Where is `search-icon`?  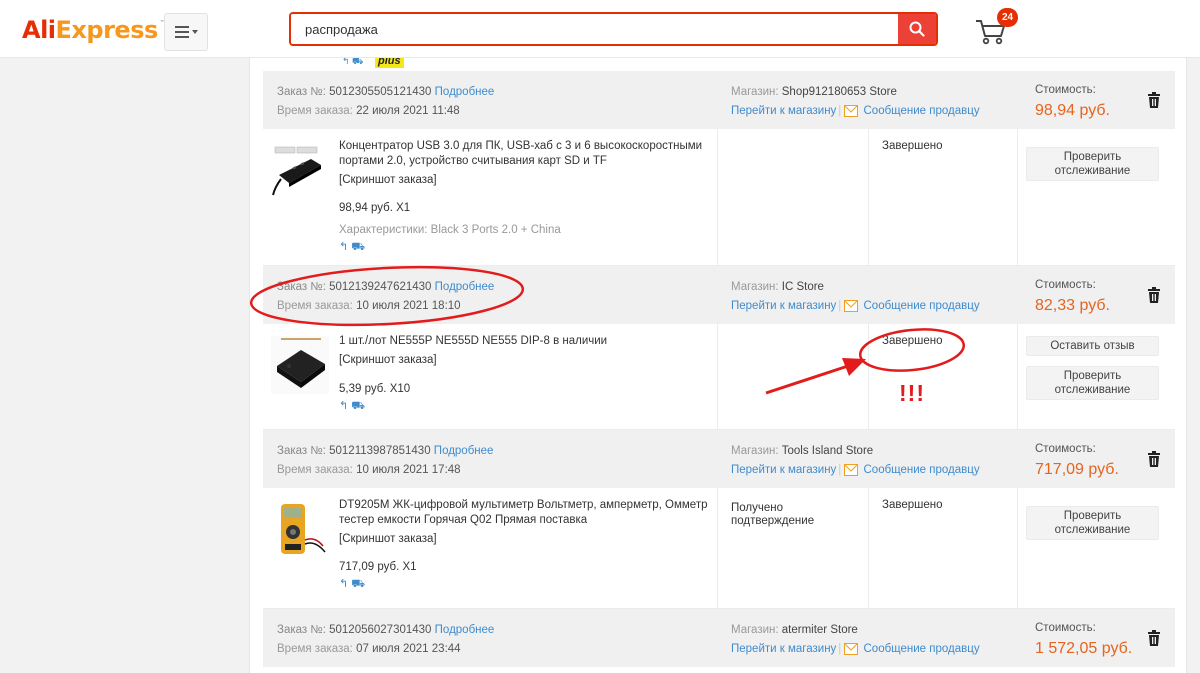 search-icon is located at coordinates (917, 29).